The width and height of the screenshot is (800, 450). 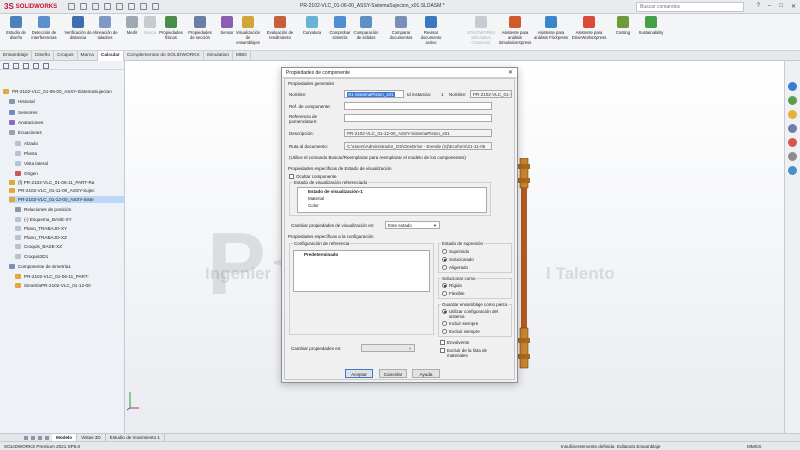 I want to click on hide-component-checkbox, so click(x=291, y=176).